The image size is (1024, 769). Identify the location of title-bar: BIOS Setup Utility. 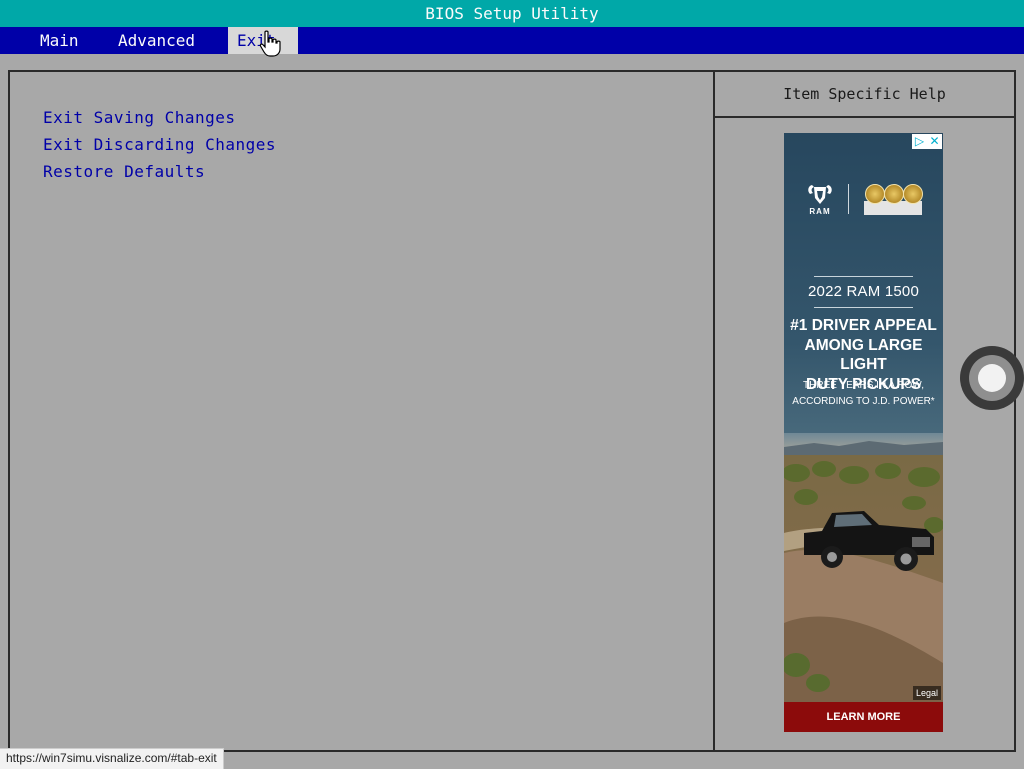
(512, 13).